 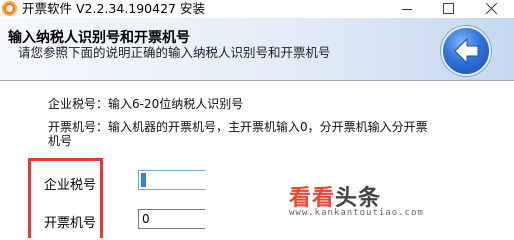 I want to click on tax-id-label: 企业税号, so click(x=70, y=185).